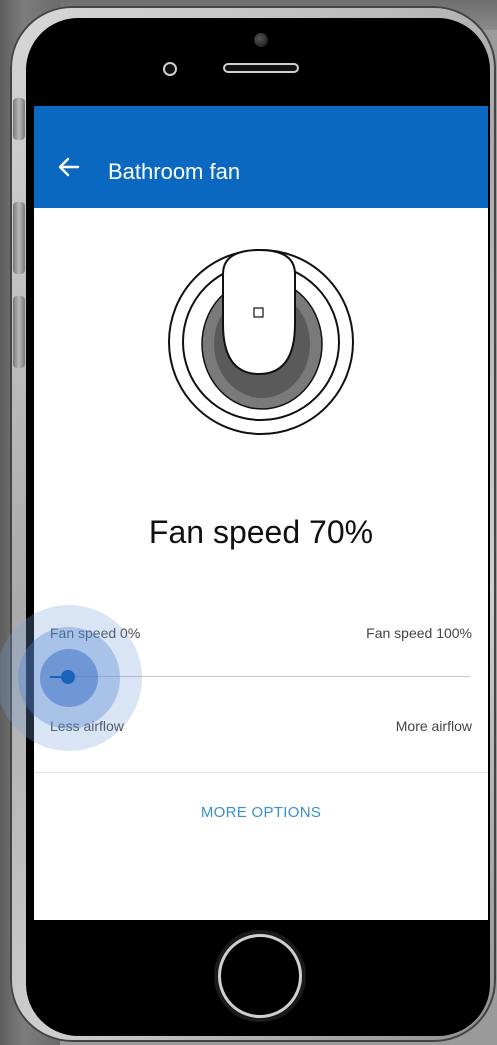 This screenshot has width=497, height=1045. I want to click on app-bar: Bathroom fan, so click(261, 157).